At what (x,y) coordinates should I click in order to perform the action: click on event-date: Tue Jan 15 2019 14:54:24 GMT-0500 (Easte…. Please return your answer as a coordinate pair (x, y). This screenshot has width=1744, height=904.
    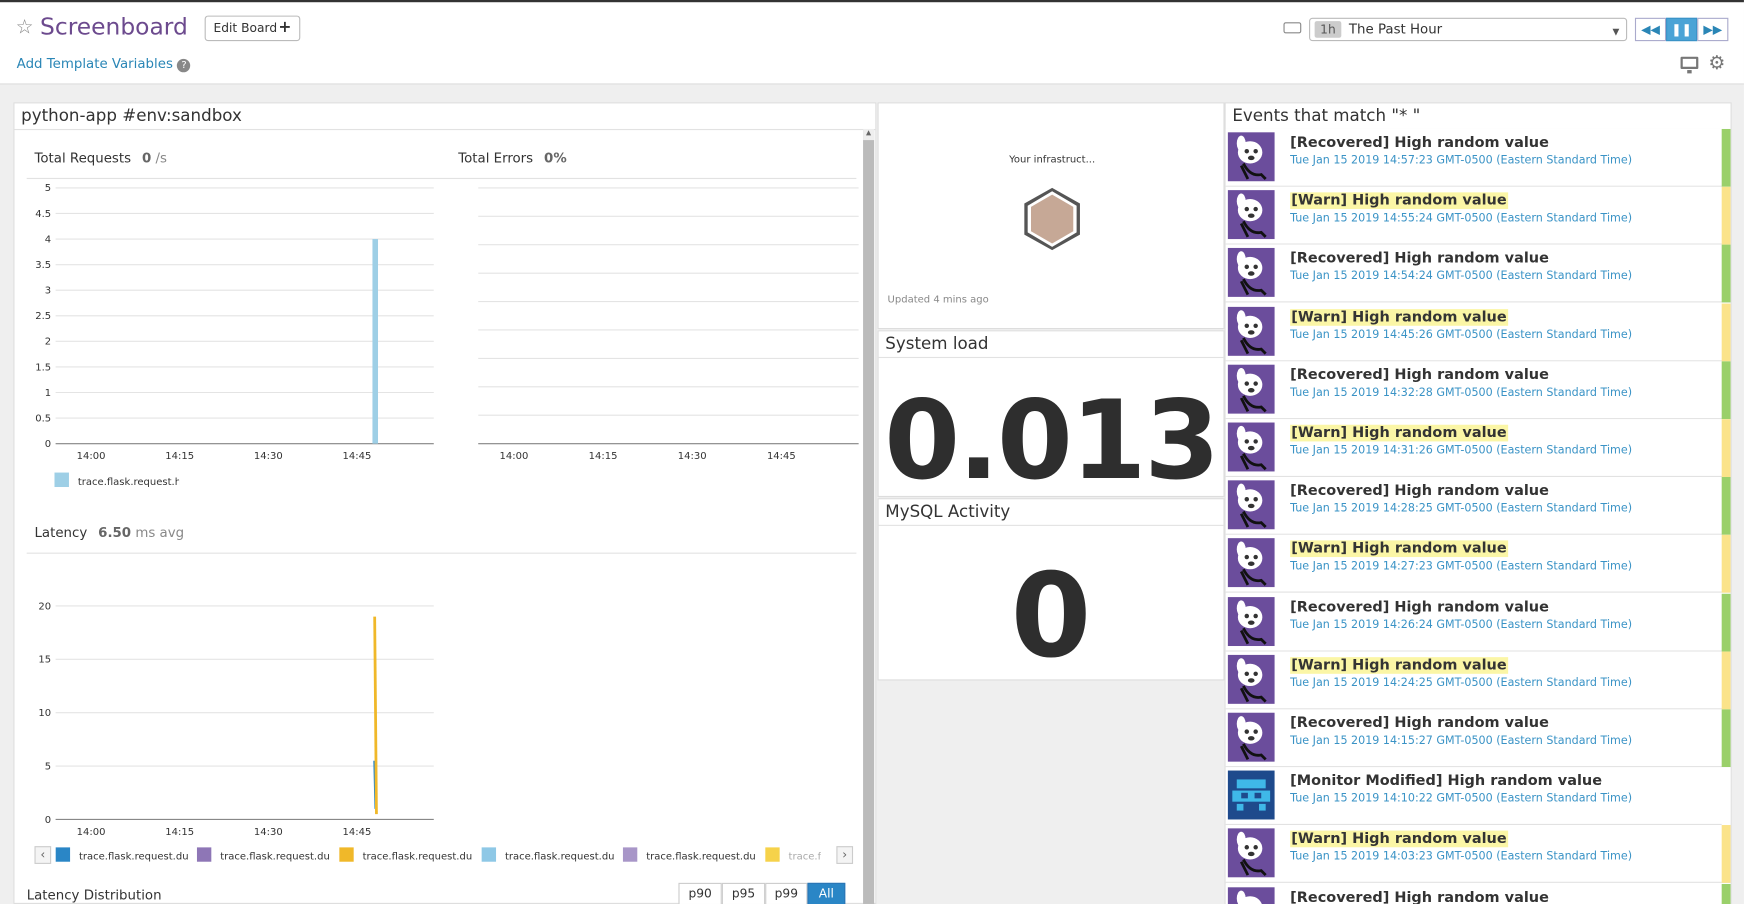
    Looking at the image, I should click on (1461, 276).